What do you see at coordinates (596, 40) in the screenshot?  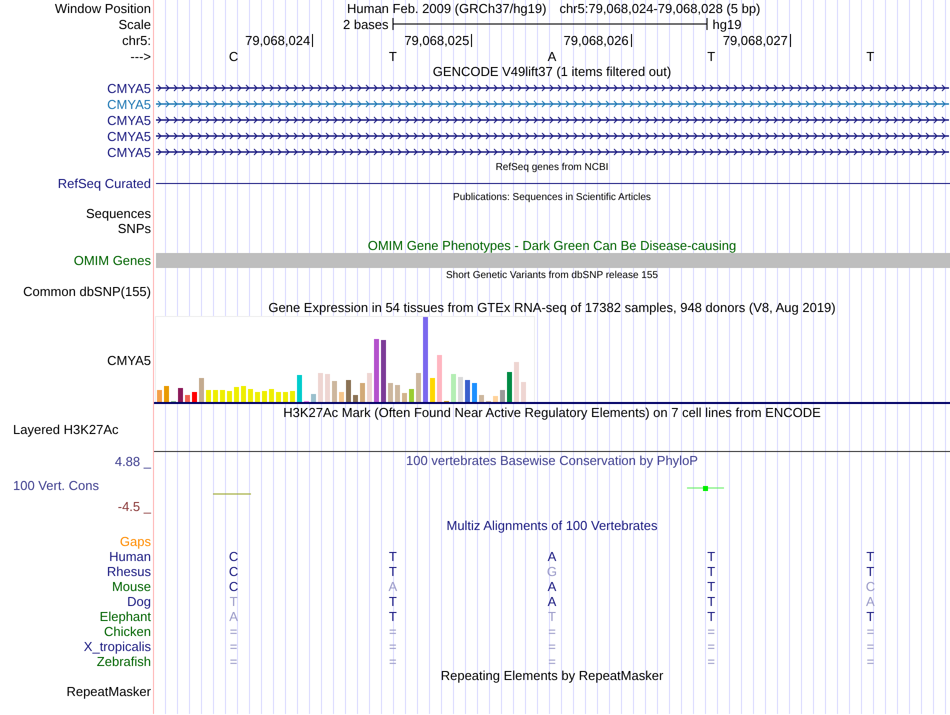 I see `coordinate-label: 79,068,026` at bounding box center [596, 40].